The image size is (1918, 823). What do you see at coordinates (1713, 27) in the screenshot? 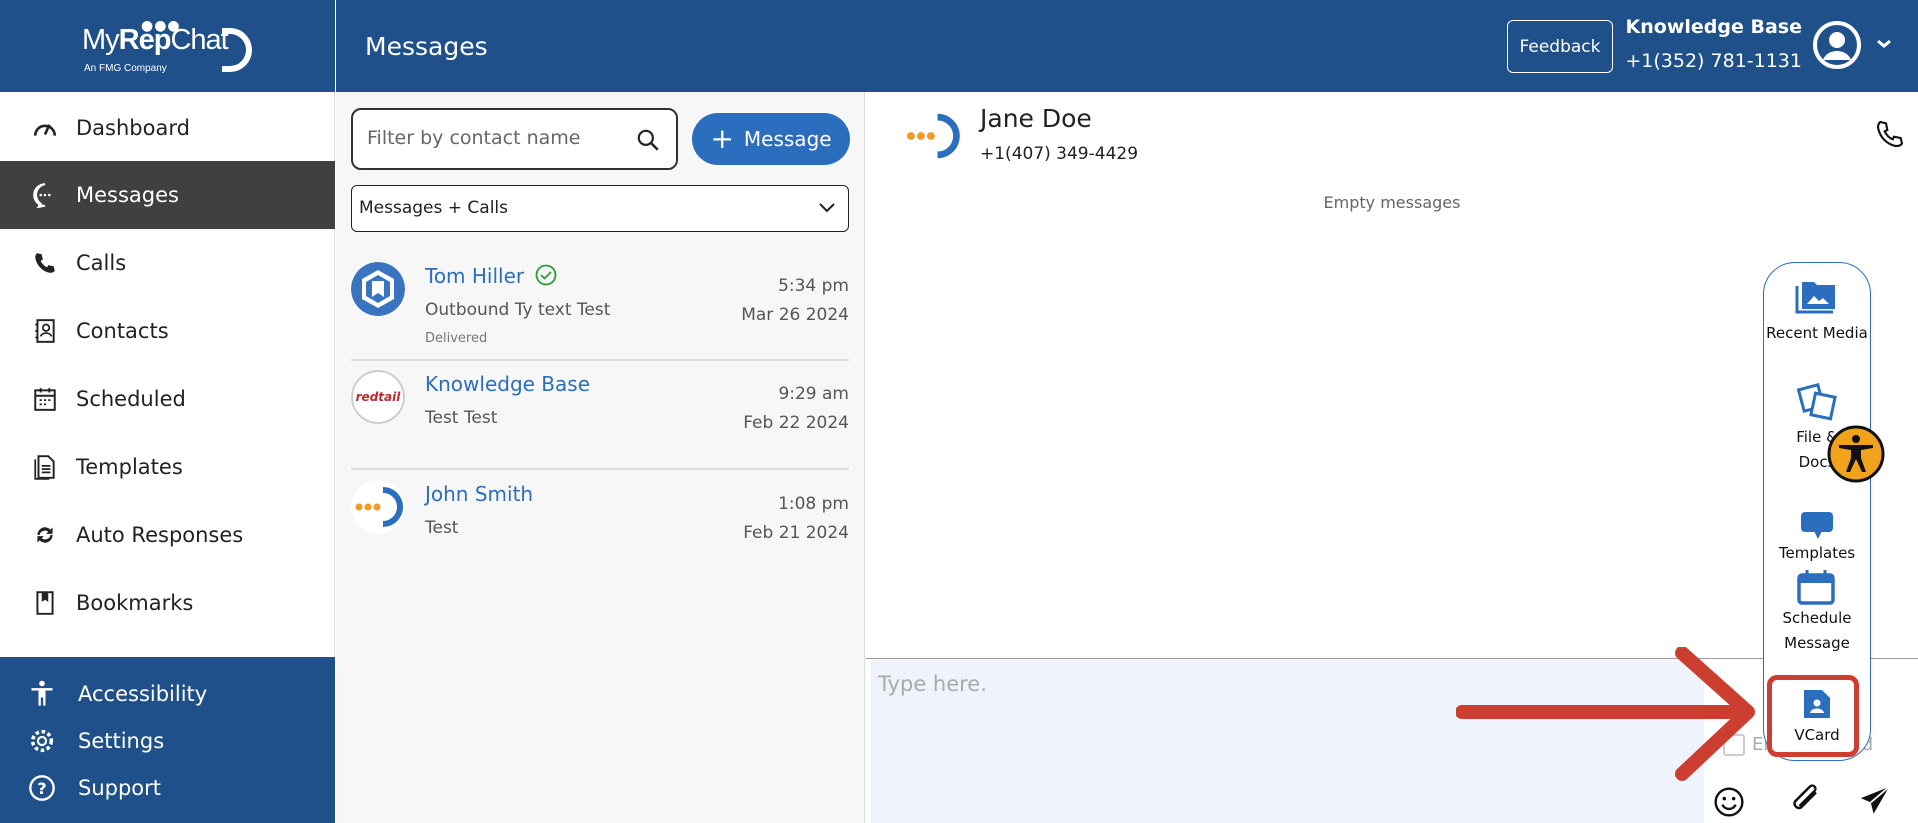
I see `user-name: Knowledge Base` at bounding box center [1713, 27].